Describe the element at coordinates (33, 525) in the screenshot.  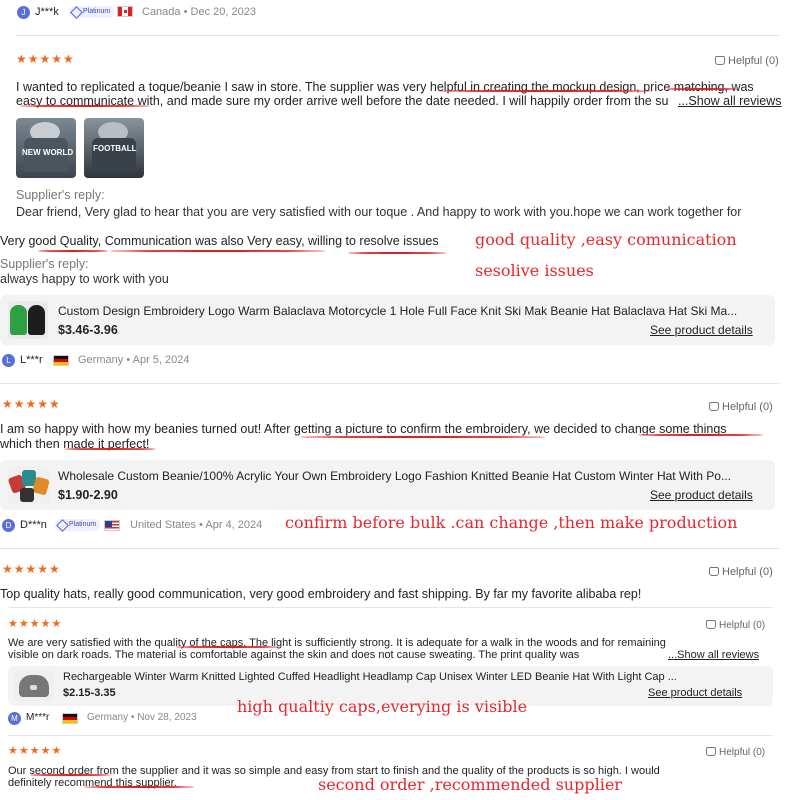
I see `reviewer-name: D***n` at that location.